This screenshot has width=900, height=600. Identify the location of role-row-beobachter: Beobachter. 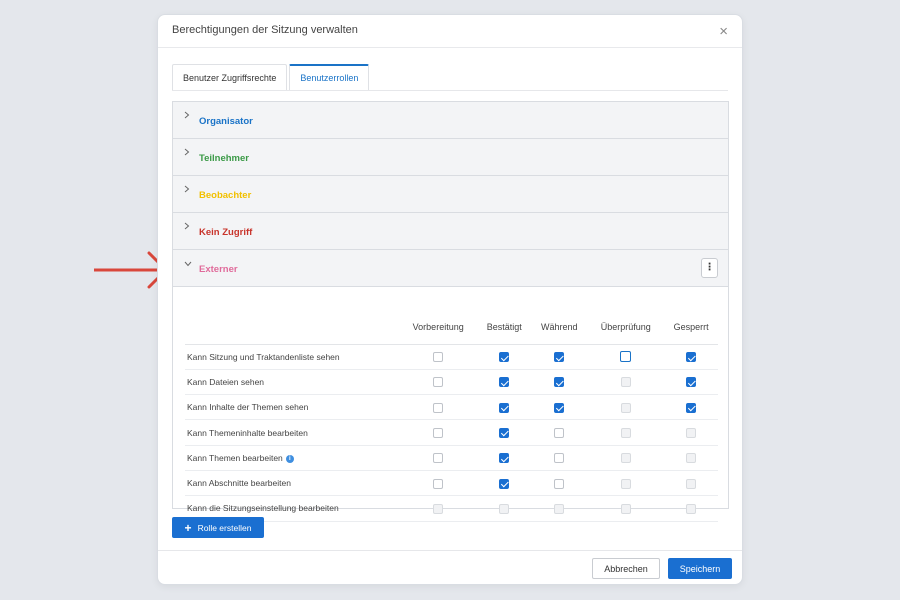
(450, 194).